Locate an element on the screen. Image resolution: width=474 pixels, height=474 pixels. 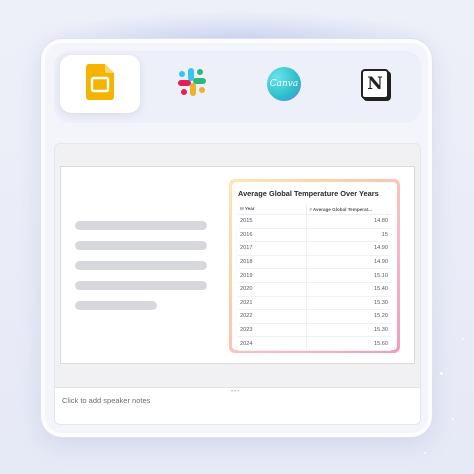
table-row: 2019 15.10 is located at coordinates (314, 275).